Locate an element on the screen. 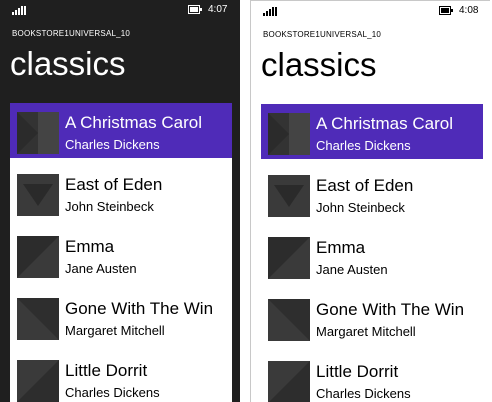 This screenshot has width=492, height=402. status-bar: 4:08 is located at coordinates (370, 11).